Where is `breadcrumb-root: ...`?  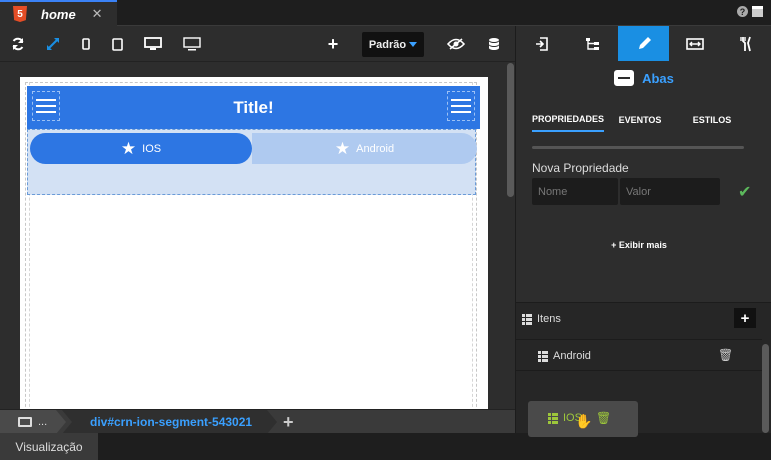 breadcrumb-root: ... is located at coordinates (33, 422).